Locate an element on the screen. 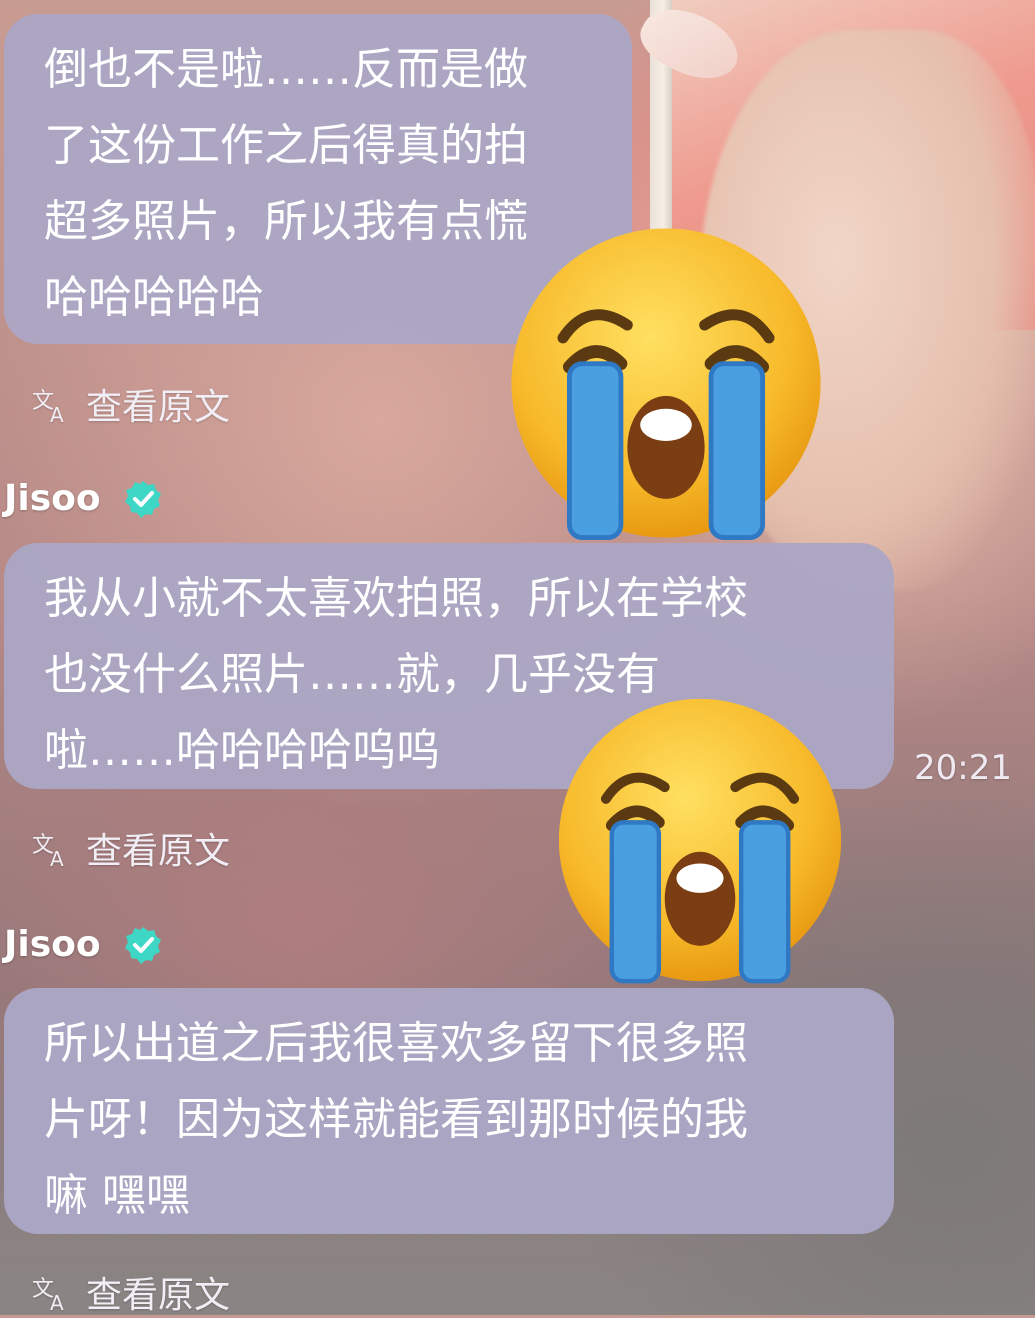 The width and height of the screenshot is (1035, 1318). view-original-link-1: 文 A 查看原文 is located at coordinates (130, 404).